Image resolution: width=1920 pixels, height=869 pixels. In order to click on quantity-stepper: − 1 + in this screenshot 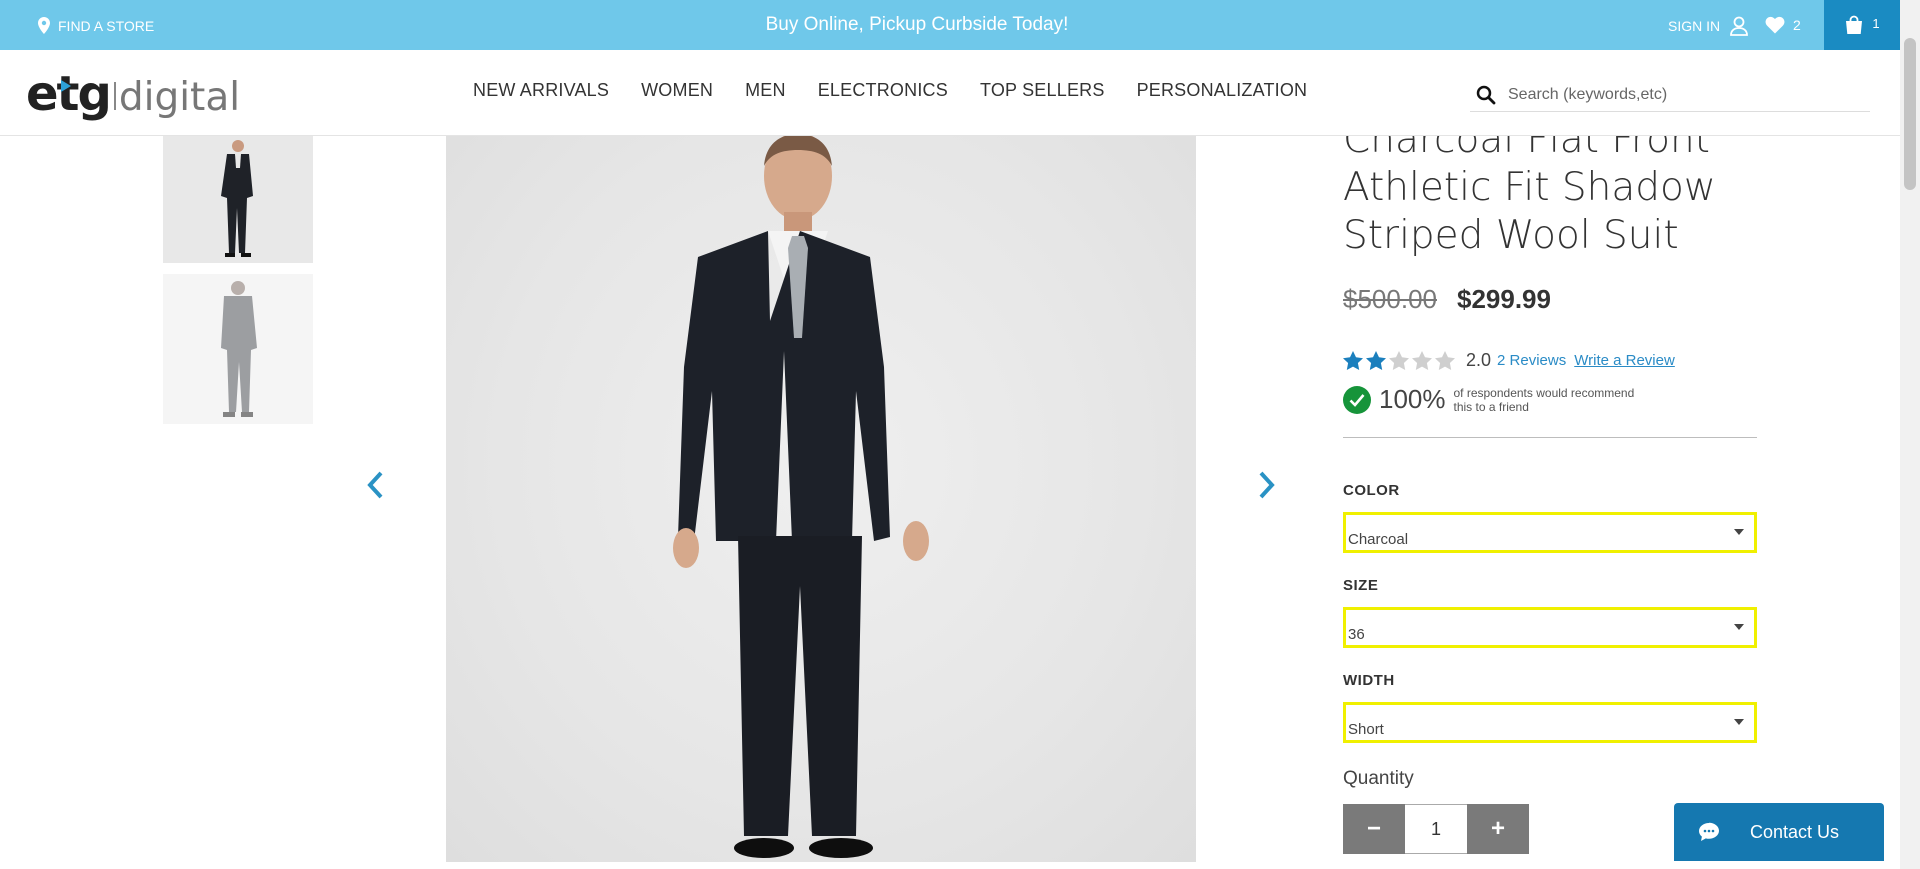, I will do `click(1436, 829)`.